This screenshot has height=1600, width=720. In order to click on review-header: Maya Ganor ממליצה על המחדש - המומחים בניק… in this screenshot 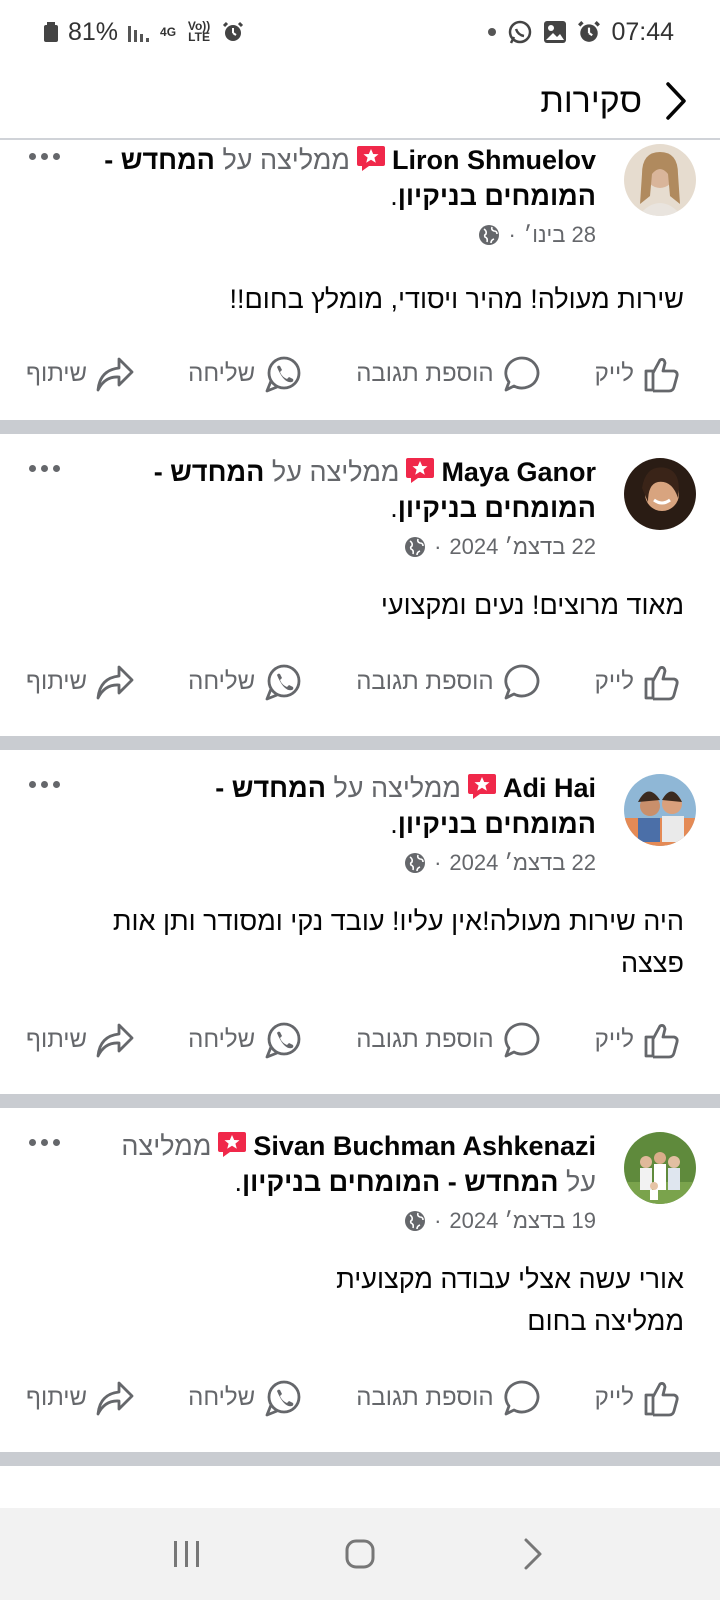, I will do `click(308, 507)`.